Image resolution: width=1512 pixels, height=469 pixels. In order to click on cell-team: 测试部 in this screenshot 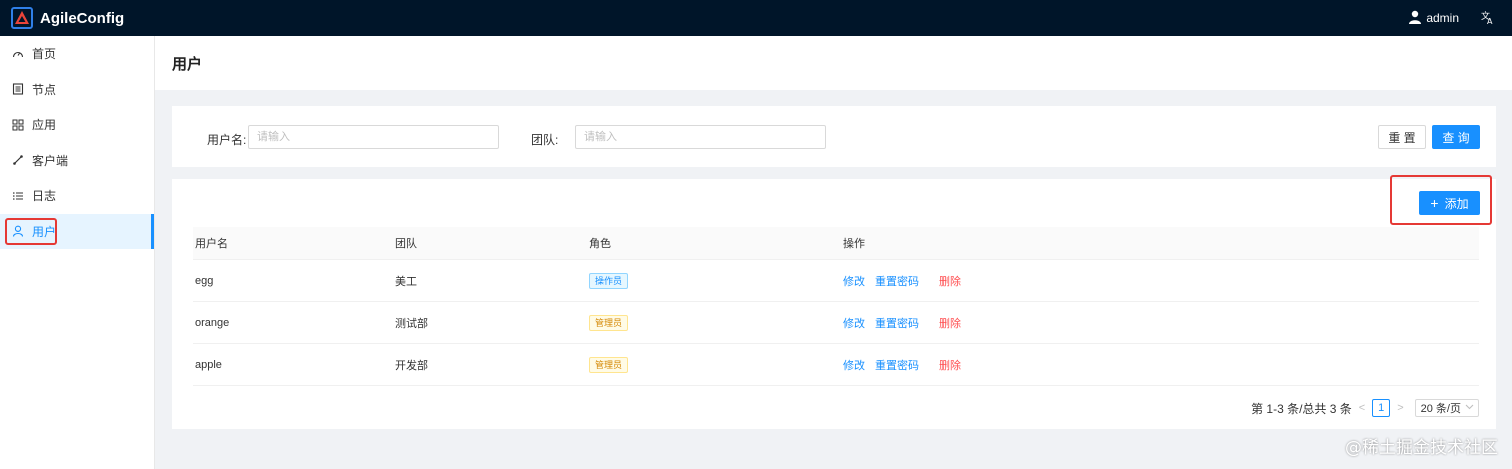, I will do `click(411, 323)`.